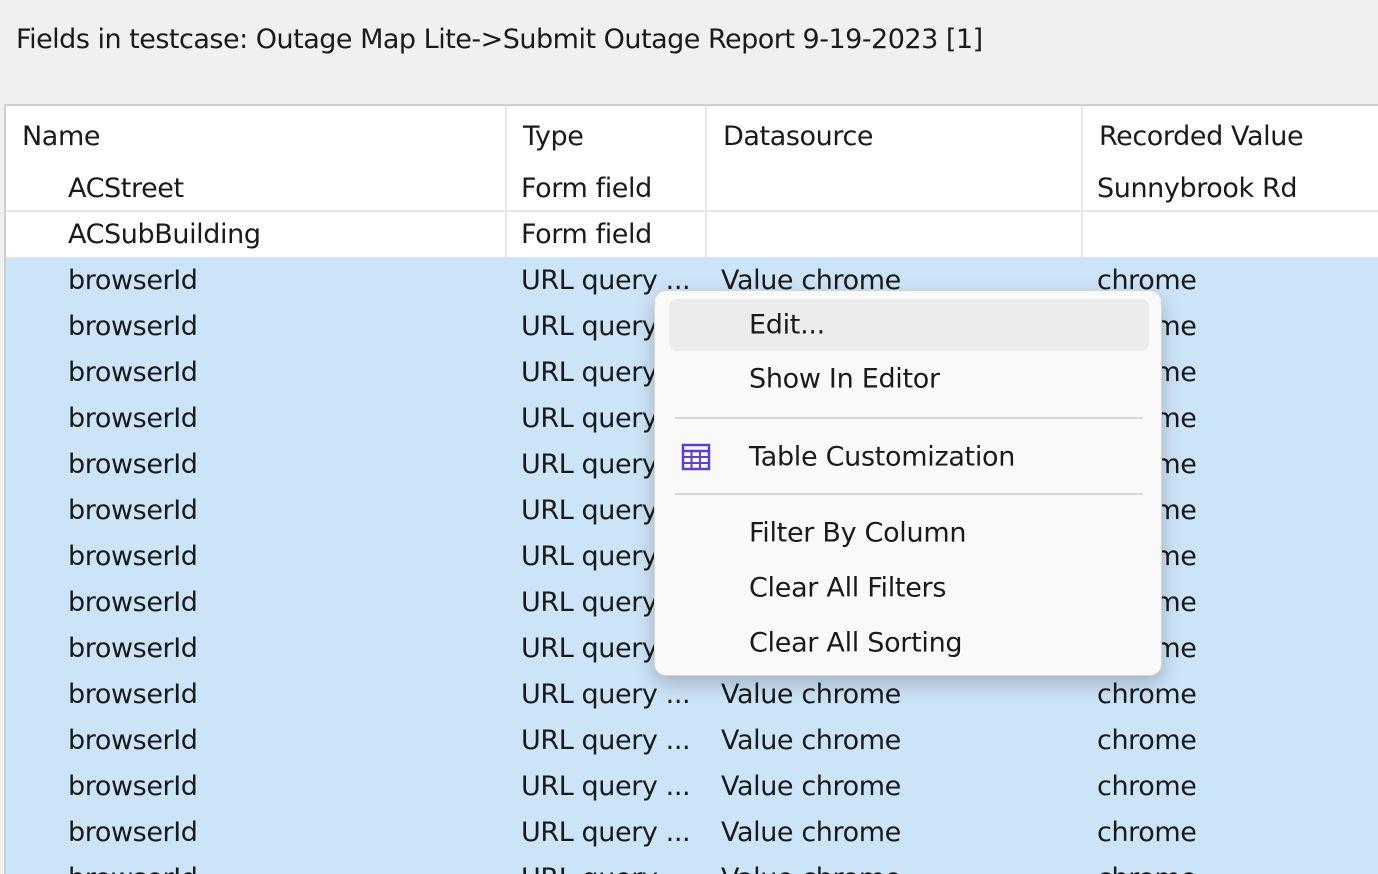 This screenshot has width=1378, height=874. Describe the element at coordinates (848, 588) in the screenshot. I see `menu-item-label: Clear All Filters` at that location.